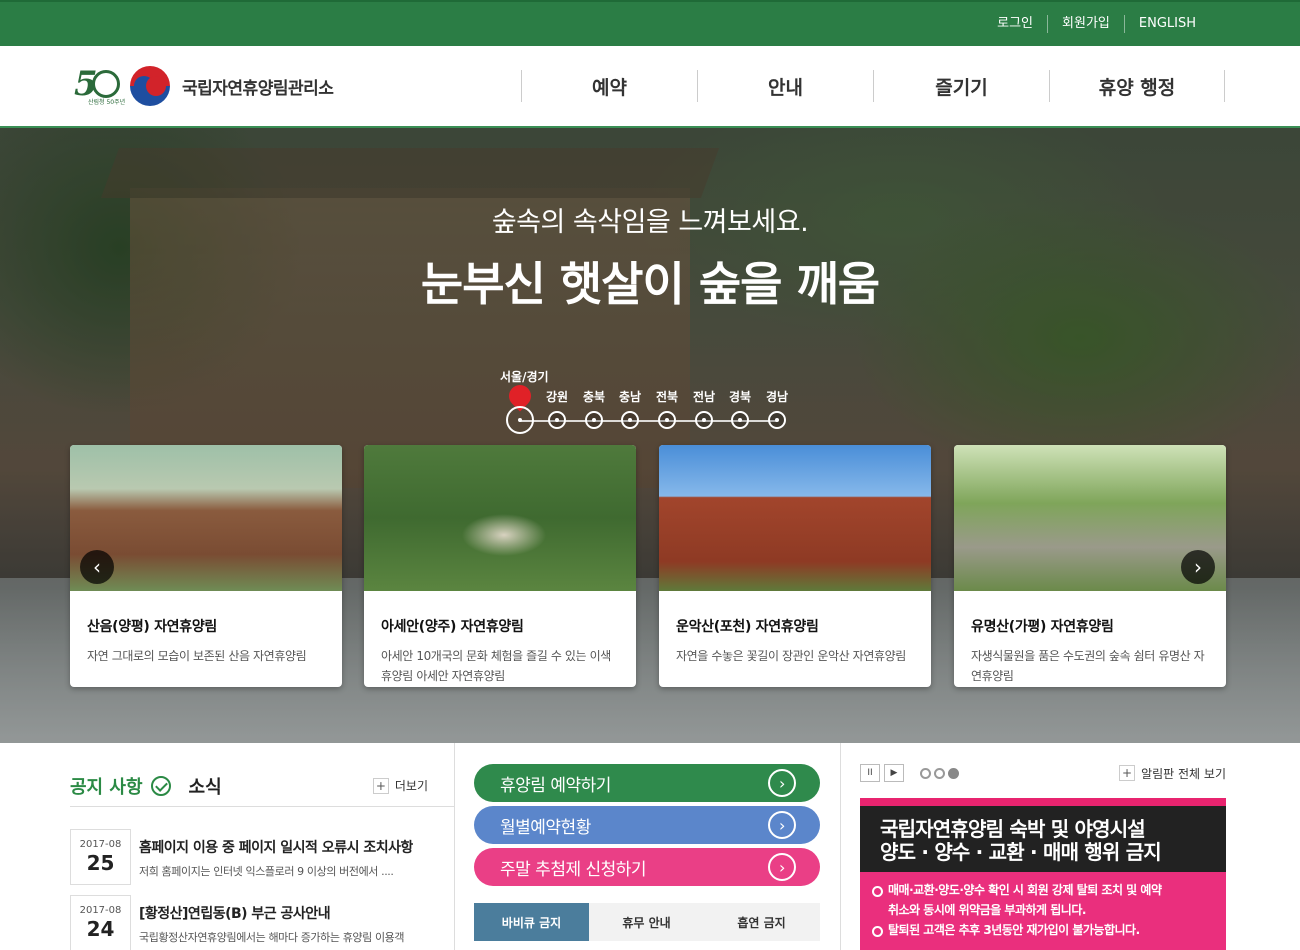  What do you see at coordinates (100, 863) in the screenshot?
I see `post-day: 25` at bounding box center [100, 863].